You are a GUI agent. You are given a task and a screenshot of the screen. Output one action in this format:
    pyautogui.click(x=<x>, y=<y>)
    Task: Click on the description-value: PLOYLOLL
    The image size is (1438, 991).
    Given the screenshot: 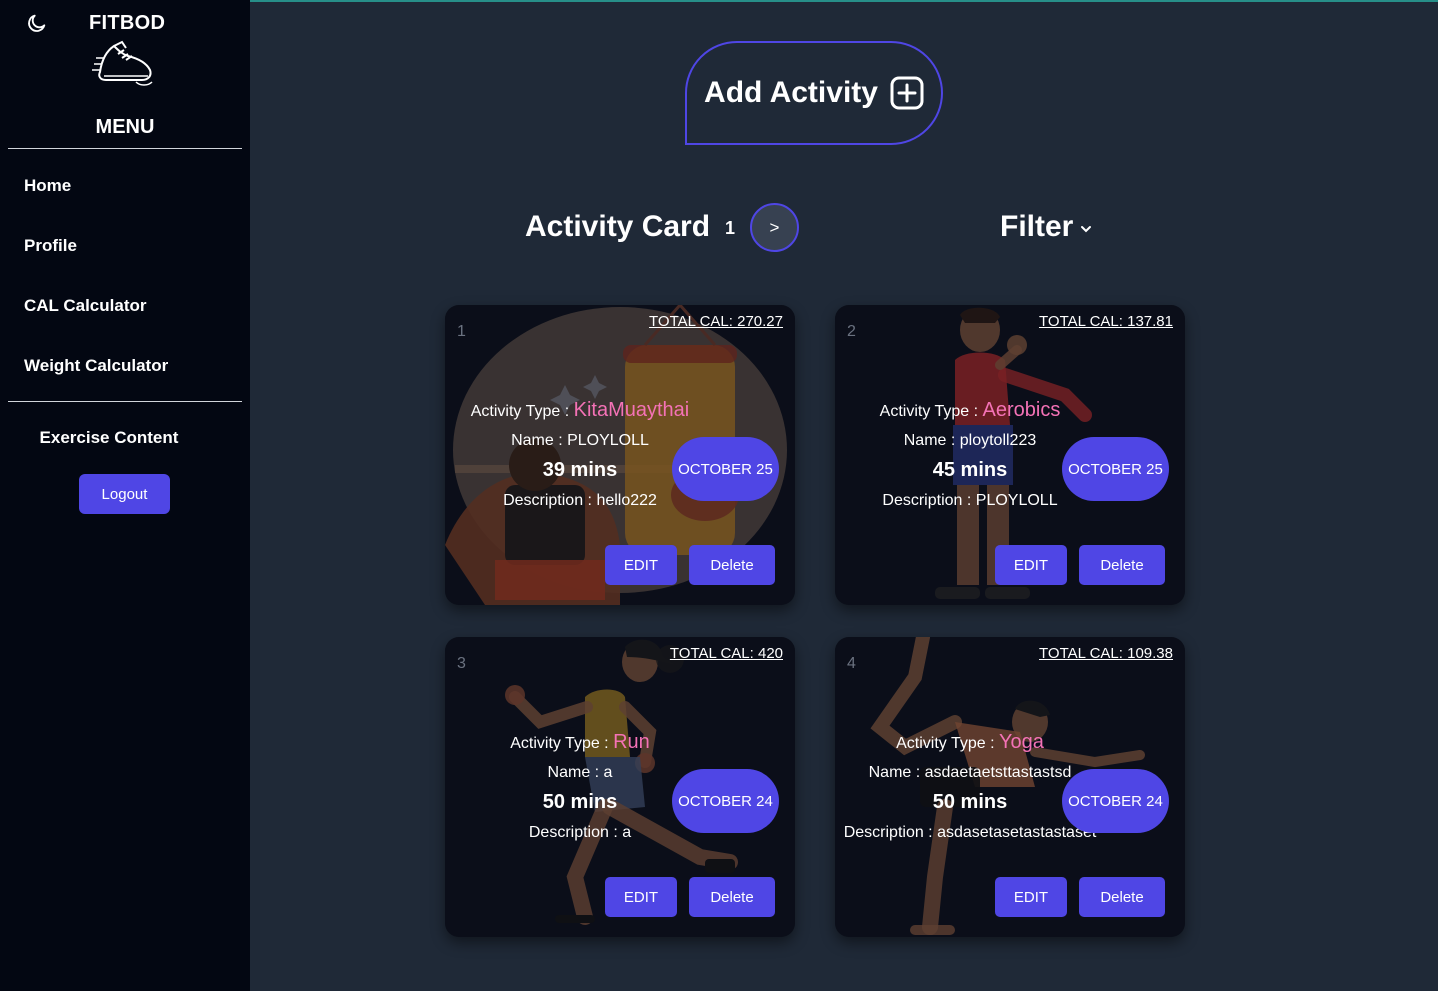 What is the action you would take?
    pyautogui.click(x=1016, y=500)
    